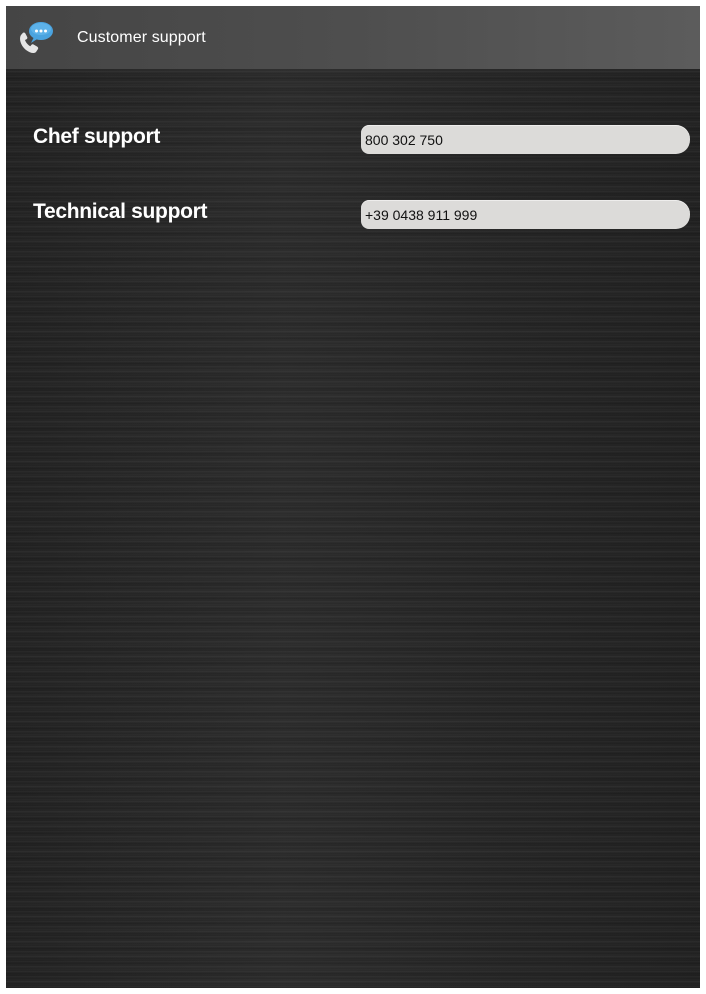 This screenshot has height=994, width=706. I want to click on title-bar: Customer support, so click(353, 37).